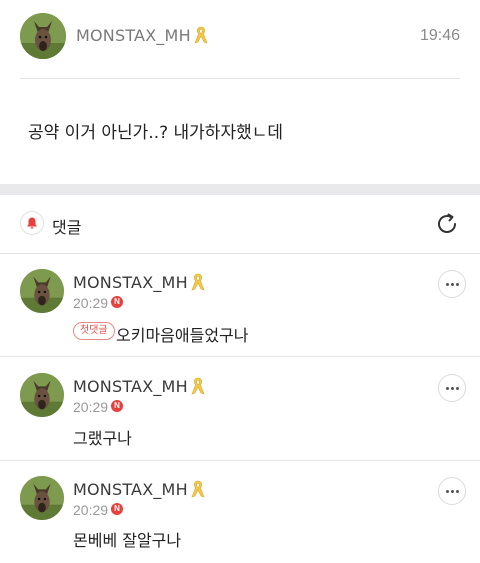  Describe the element at coordinates (240, 39) in the screenshot. I see `post-header: MONSTAX_MH 19:46` at that location.